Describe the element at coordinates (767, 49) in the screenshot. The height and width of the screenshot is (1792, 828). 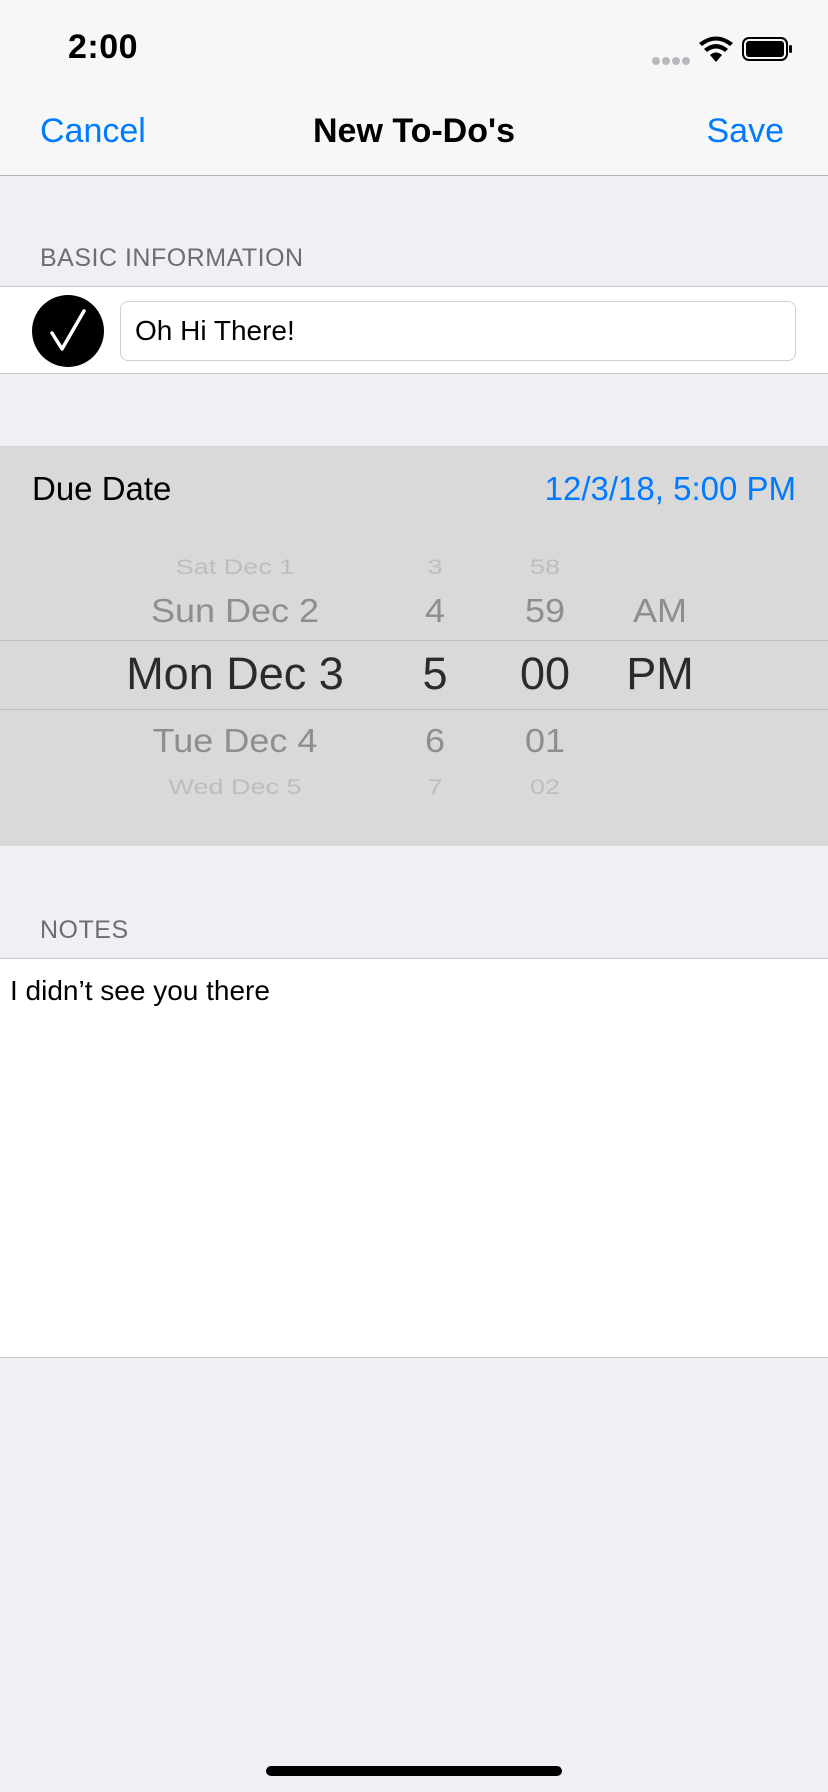
I see `battery-icon` at that location.